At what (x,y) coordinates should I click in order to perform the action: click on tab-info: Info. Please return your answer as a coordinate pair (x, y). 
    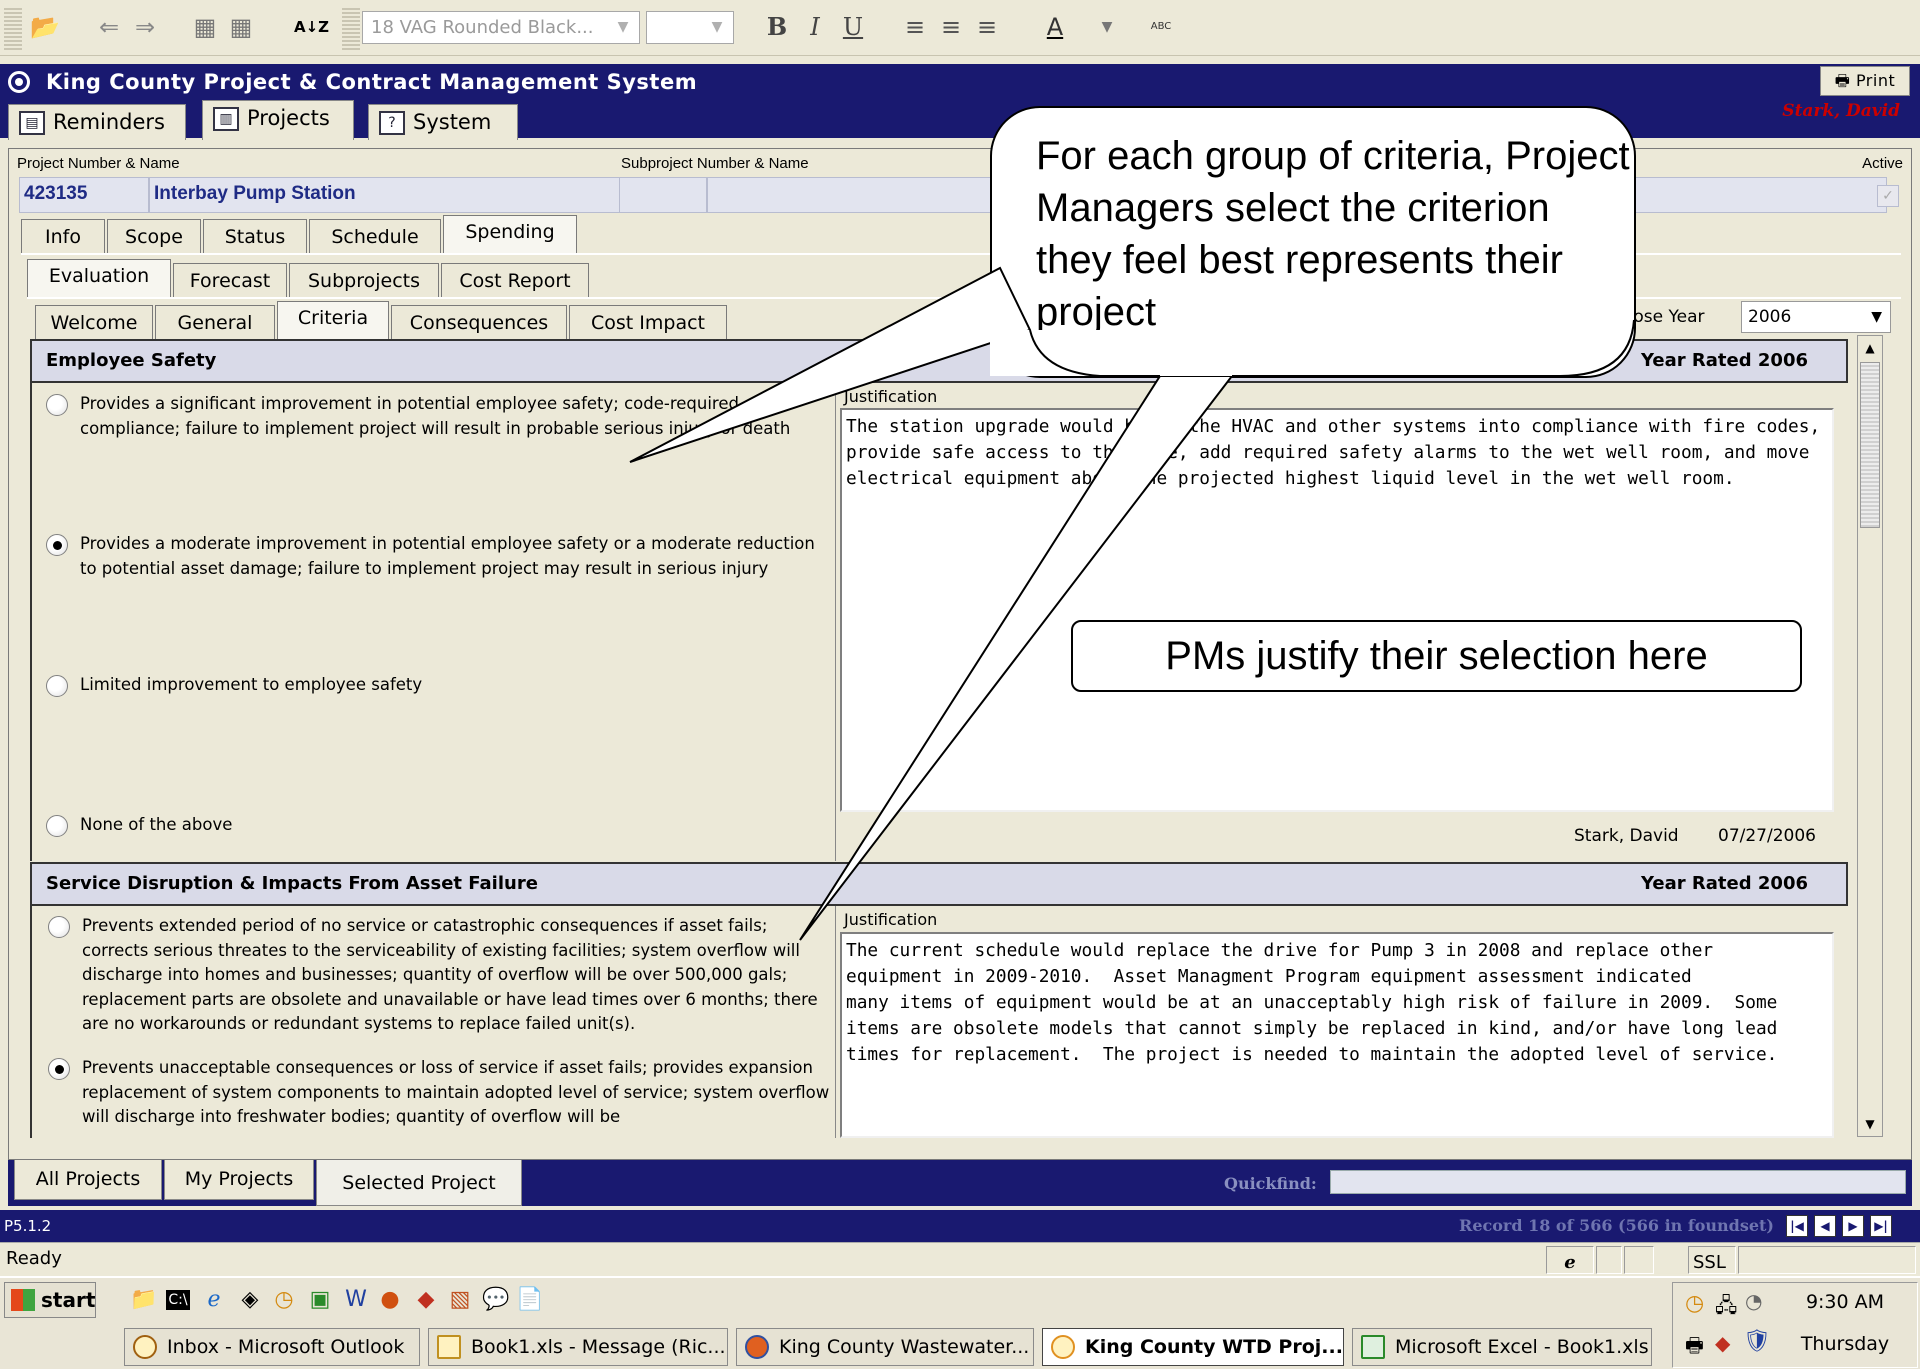
    Looking at the image, I should click on (63, 236).